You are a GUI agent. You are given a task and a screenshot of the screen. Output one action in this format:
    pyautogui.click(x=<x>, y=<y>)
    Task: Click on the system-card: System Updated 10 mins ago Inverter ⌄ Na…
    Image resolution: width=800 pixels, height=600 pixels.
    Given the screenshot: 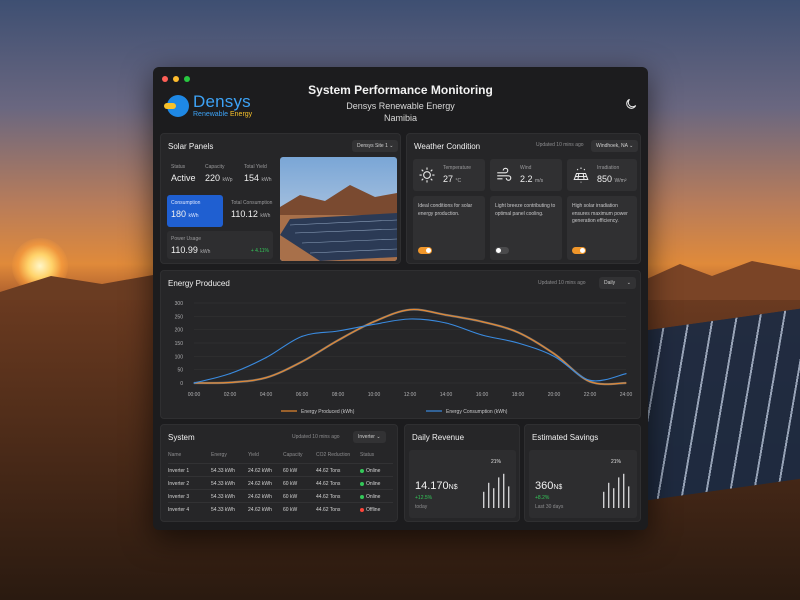 What is the action you would take?
    pyautogui.click(x=279, y=473)
    